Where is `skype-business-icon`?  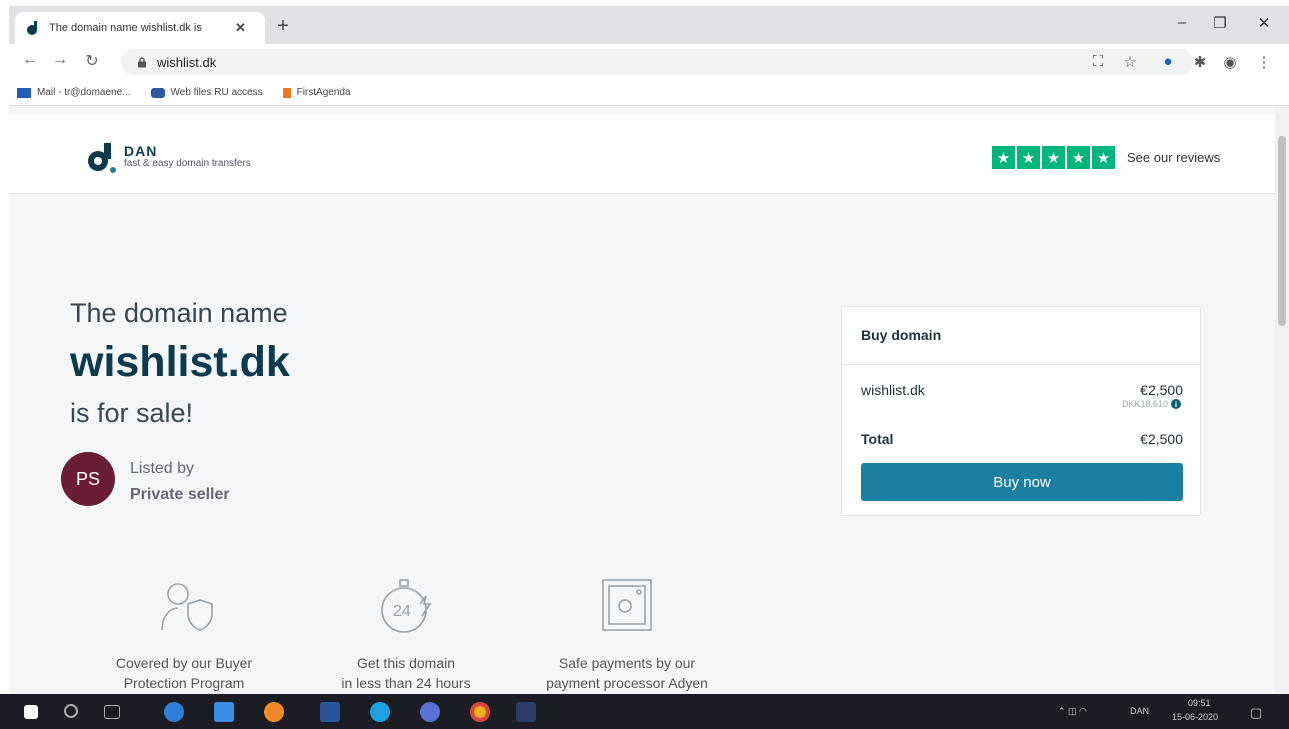 skype-business-icon is located at coordinates (430, 712).